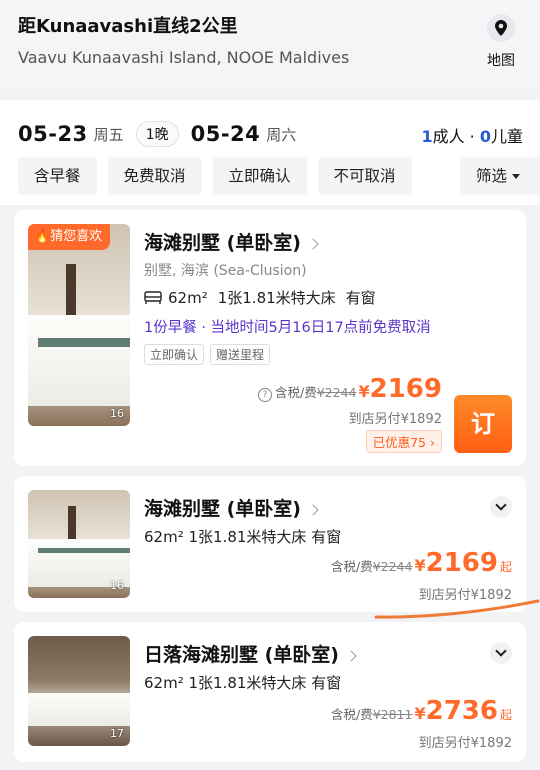 This screenshot has width=540, height=770. Describe the element at coordinates (53, 134) in the screenshot. I see `checkin-date: 05-23` at that location.